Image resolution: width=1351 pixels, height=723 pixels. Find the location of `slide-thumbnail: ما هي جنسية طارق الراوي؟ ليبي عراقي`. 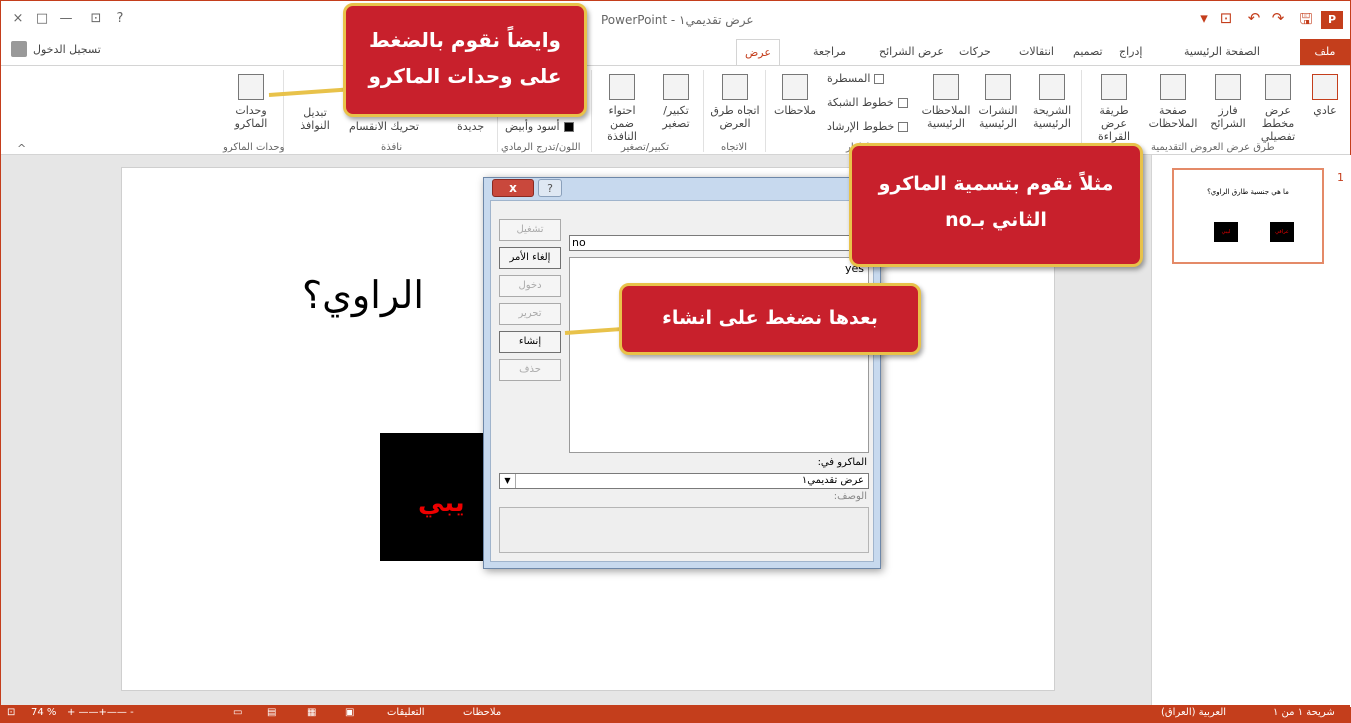

slide-thumbnail: ما هي جنسية طارق الراوي؟ ليبي عراقي is located at coordinates (1248, 216).